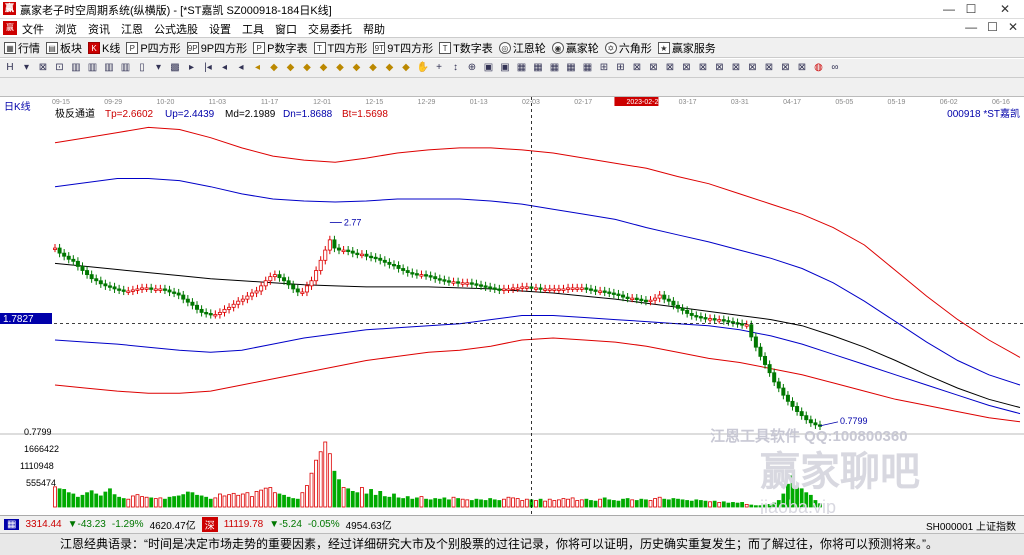 The height and width of the screenshot is (555, 1024). Describe the element at coordinates (209, 524) in the screenshot. I see `sz-index-icon: 深` at that location.